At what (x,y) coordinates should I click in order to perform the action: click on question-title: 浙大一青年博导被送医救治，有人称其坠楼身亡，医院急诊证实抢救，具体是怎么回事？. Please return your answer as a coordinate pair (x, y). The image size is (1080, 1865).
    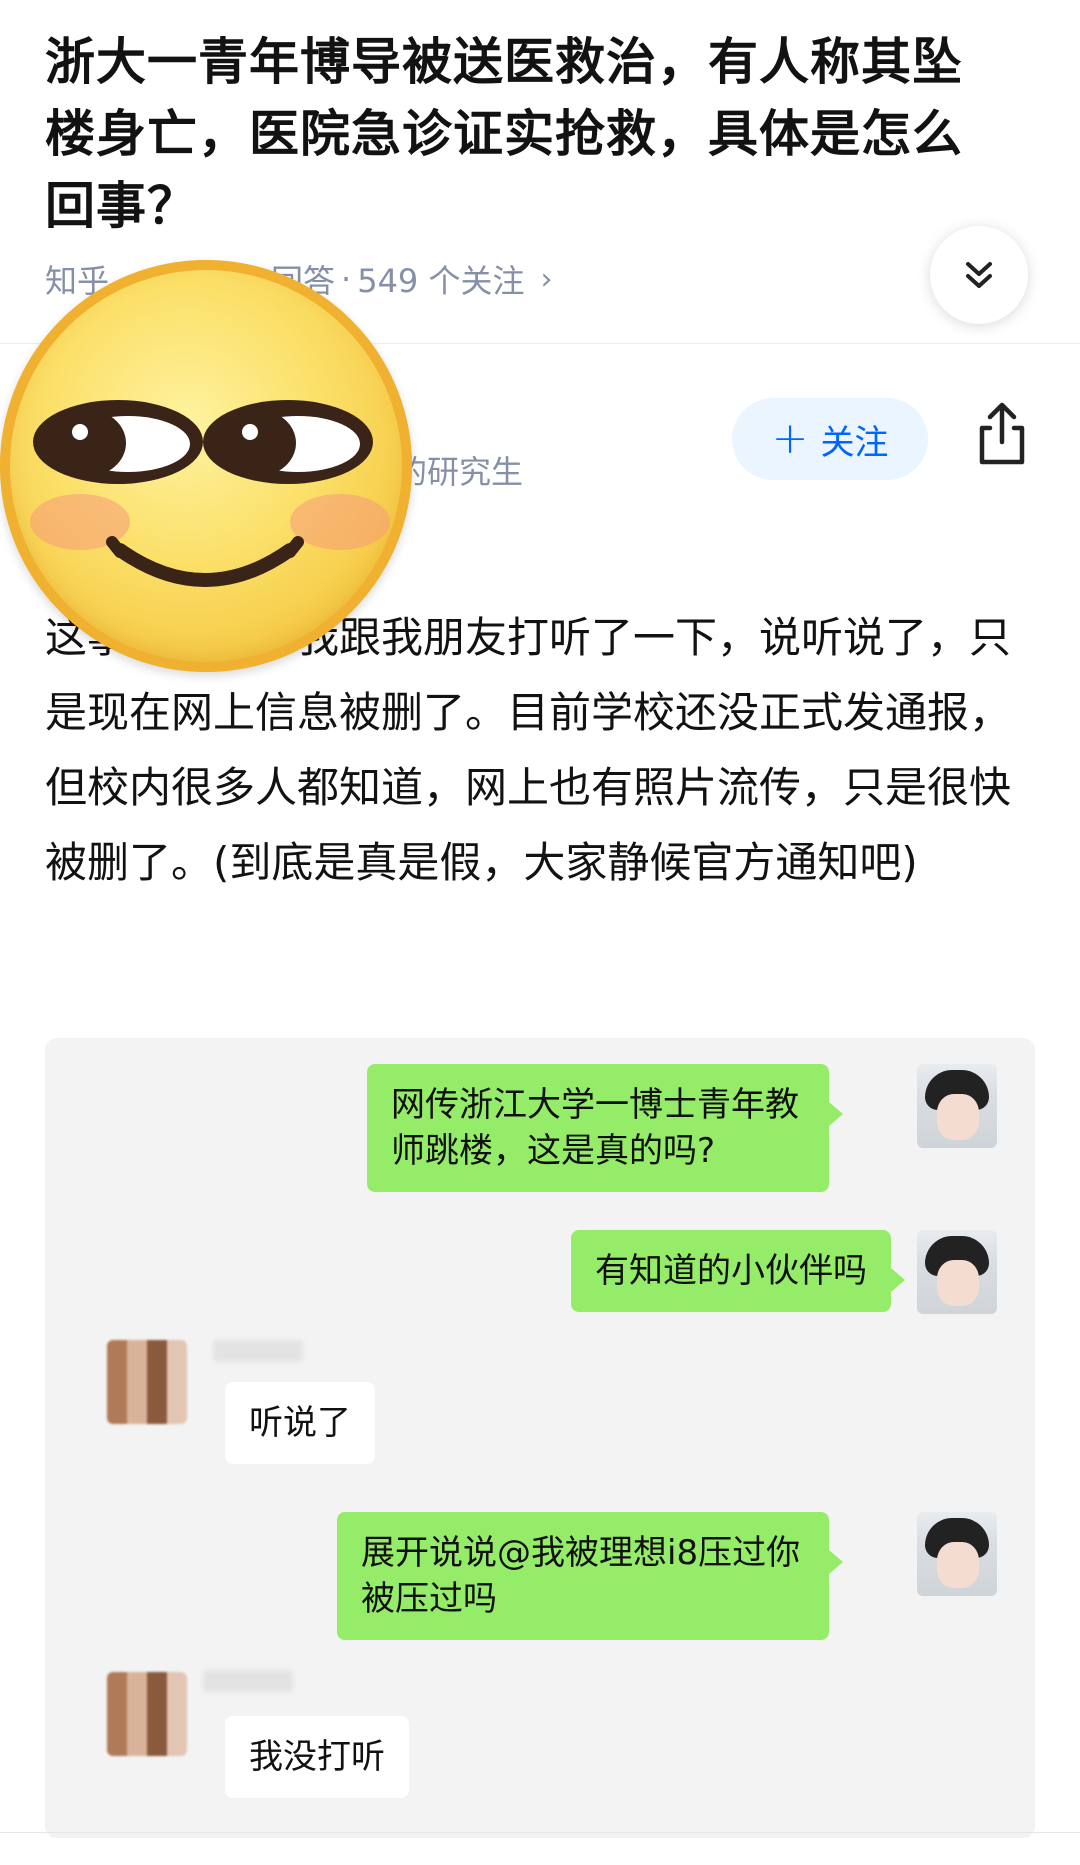
    Looking at the image, I should click on (504, 134).